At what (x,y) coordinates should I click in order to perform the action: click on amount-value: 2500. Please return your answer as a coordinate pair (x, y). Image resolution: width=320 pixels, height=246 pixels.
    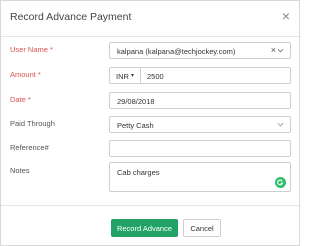
    Looking at the image, I should click on (155, 76).